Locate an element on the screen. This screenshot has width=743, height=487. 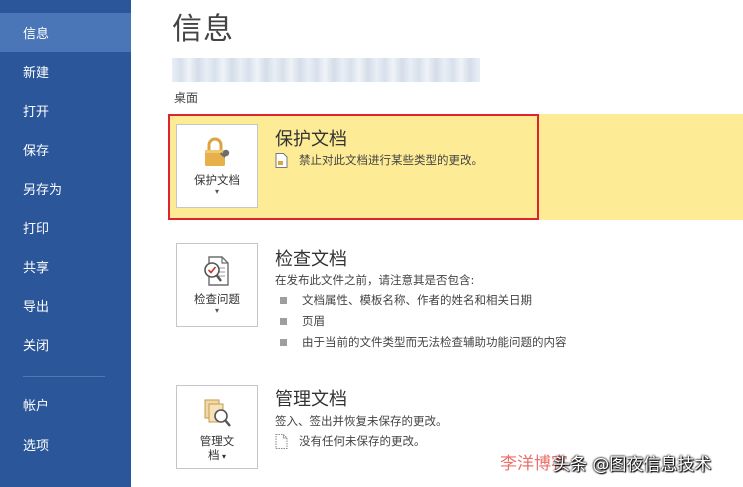
protect-document-button: 保护文档 ▾ is located at coordinates (217, 166).